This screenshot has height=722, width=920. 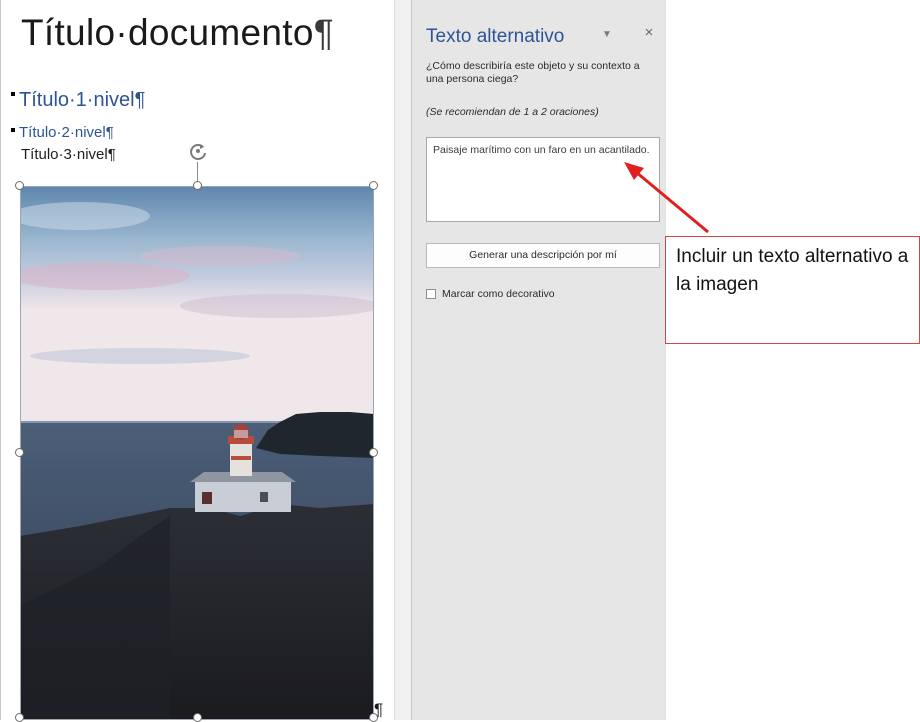 What do you see at coordinates (403, 360) in the screenshot?
I see `scrollbar-gutter` at bounding box center [403, 360].